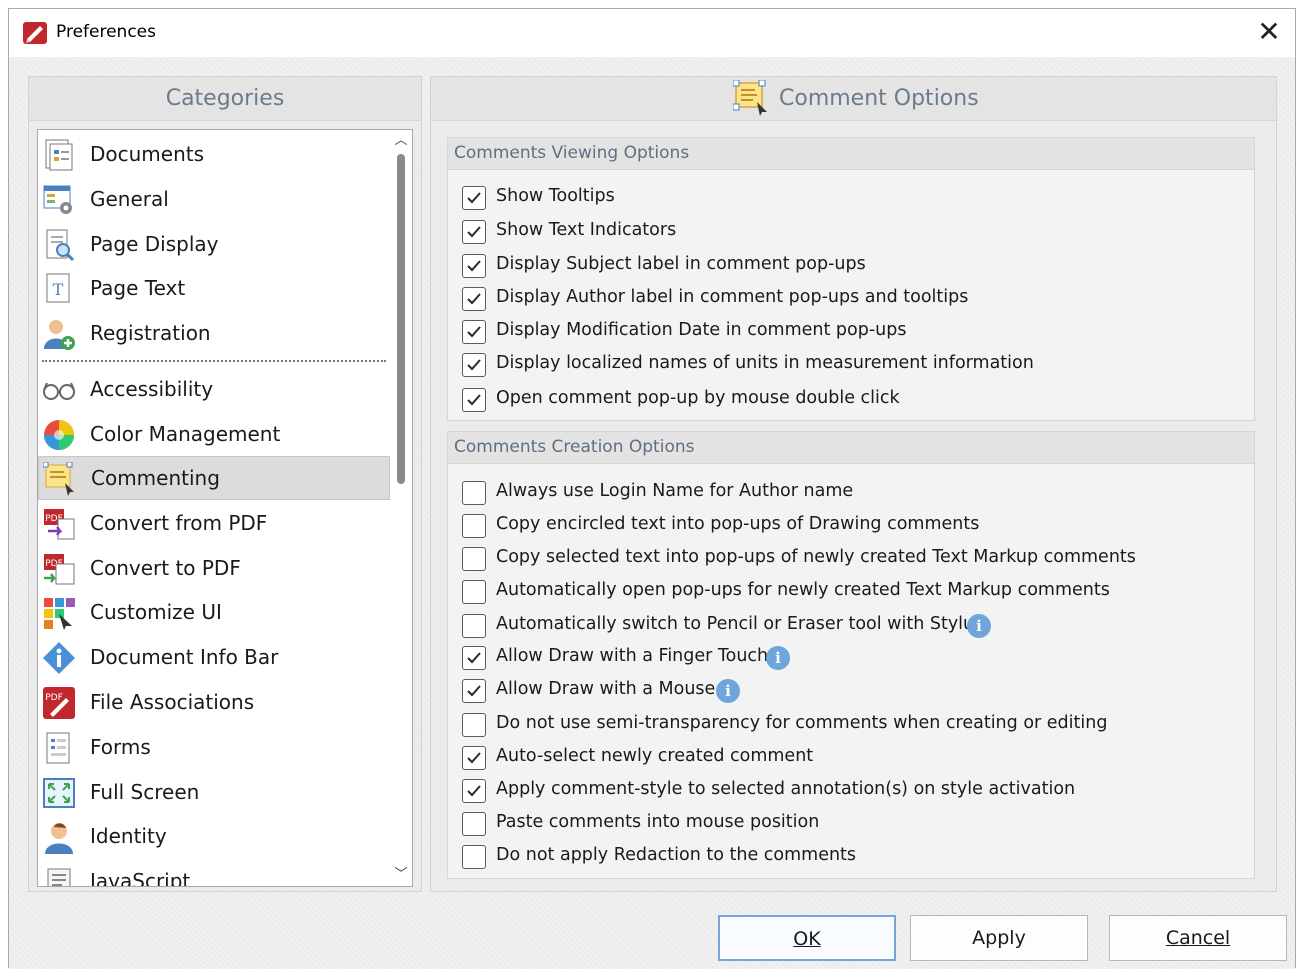 Image resolution: width=1298 pixels, height=969 pixels. I want to click on option-label: Do not apply Redaction to the comments, so click(676, 855).